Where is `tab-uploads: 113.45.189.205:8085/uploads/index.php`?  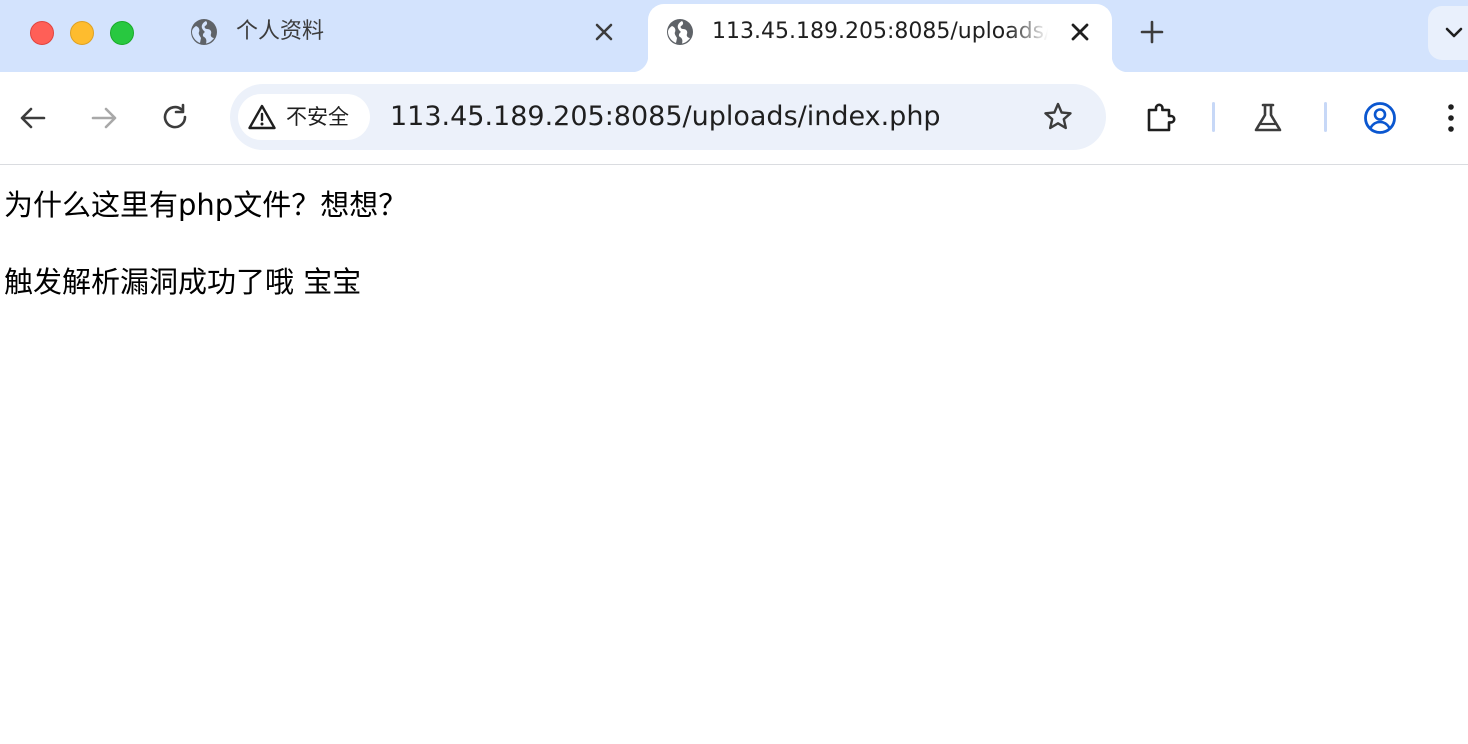
tab-uploads: 113.45.189.205:8085/uploads/index.php is located at coordinates (880, 38).